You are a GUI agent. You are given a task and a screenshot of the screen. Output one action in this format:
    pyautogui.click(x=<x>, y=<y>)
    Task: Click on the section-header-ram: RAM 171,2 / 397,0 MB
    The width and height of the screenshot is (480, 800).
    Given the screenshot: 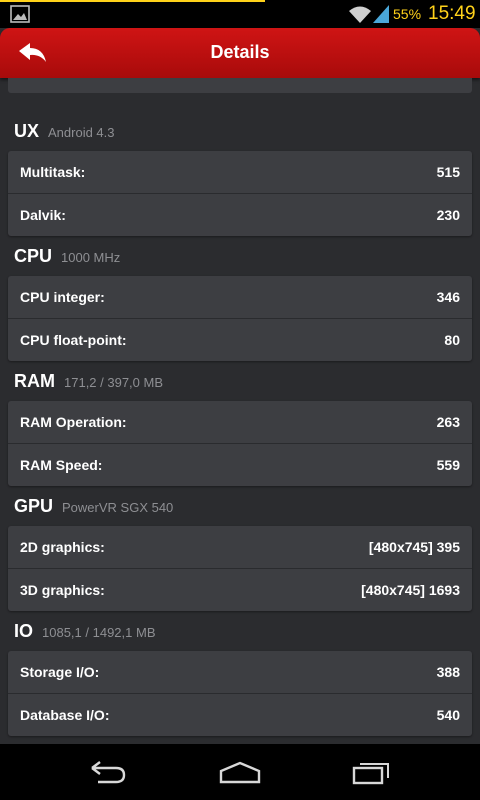 What is the action you would take?
    pyautogui.click(x=88, y=383)
    